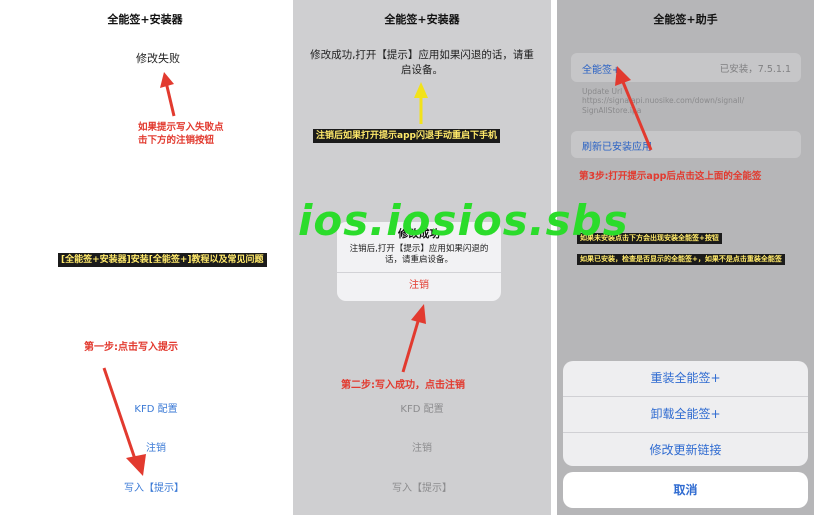  I want to click on alert-logout-button: 注销, so click(419, 285).